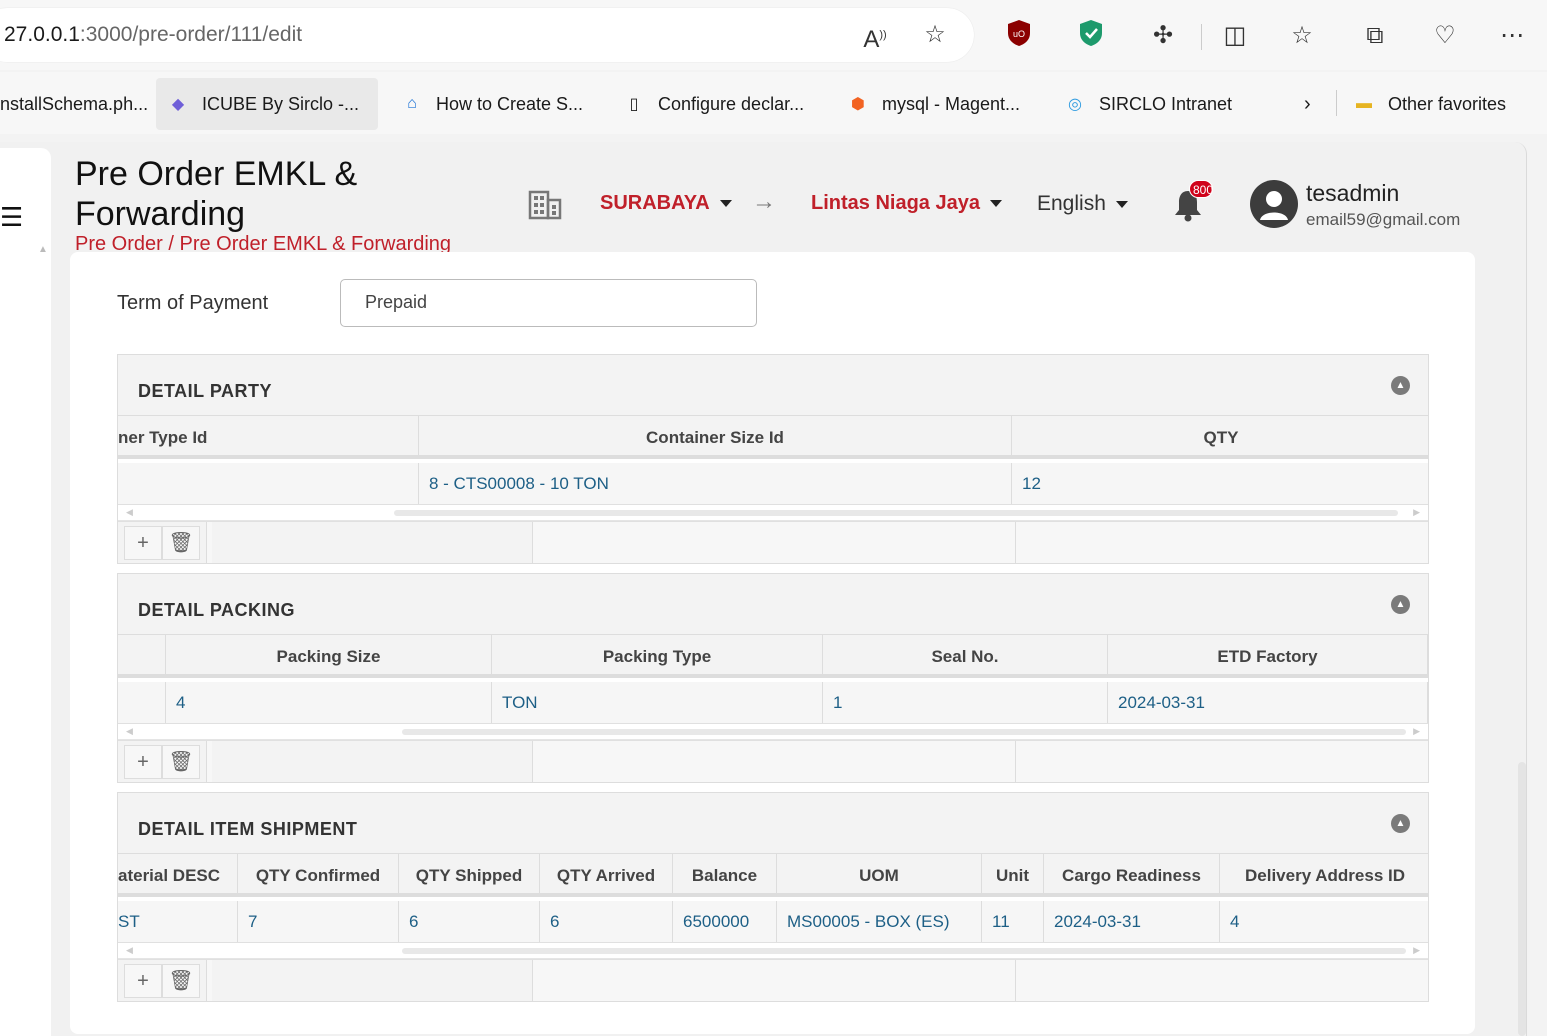  Describe the element at coordinates (935, 35) in the screenshot. I see `star-icon: ☆` at that location.